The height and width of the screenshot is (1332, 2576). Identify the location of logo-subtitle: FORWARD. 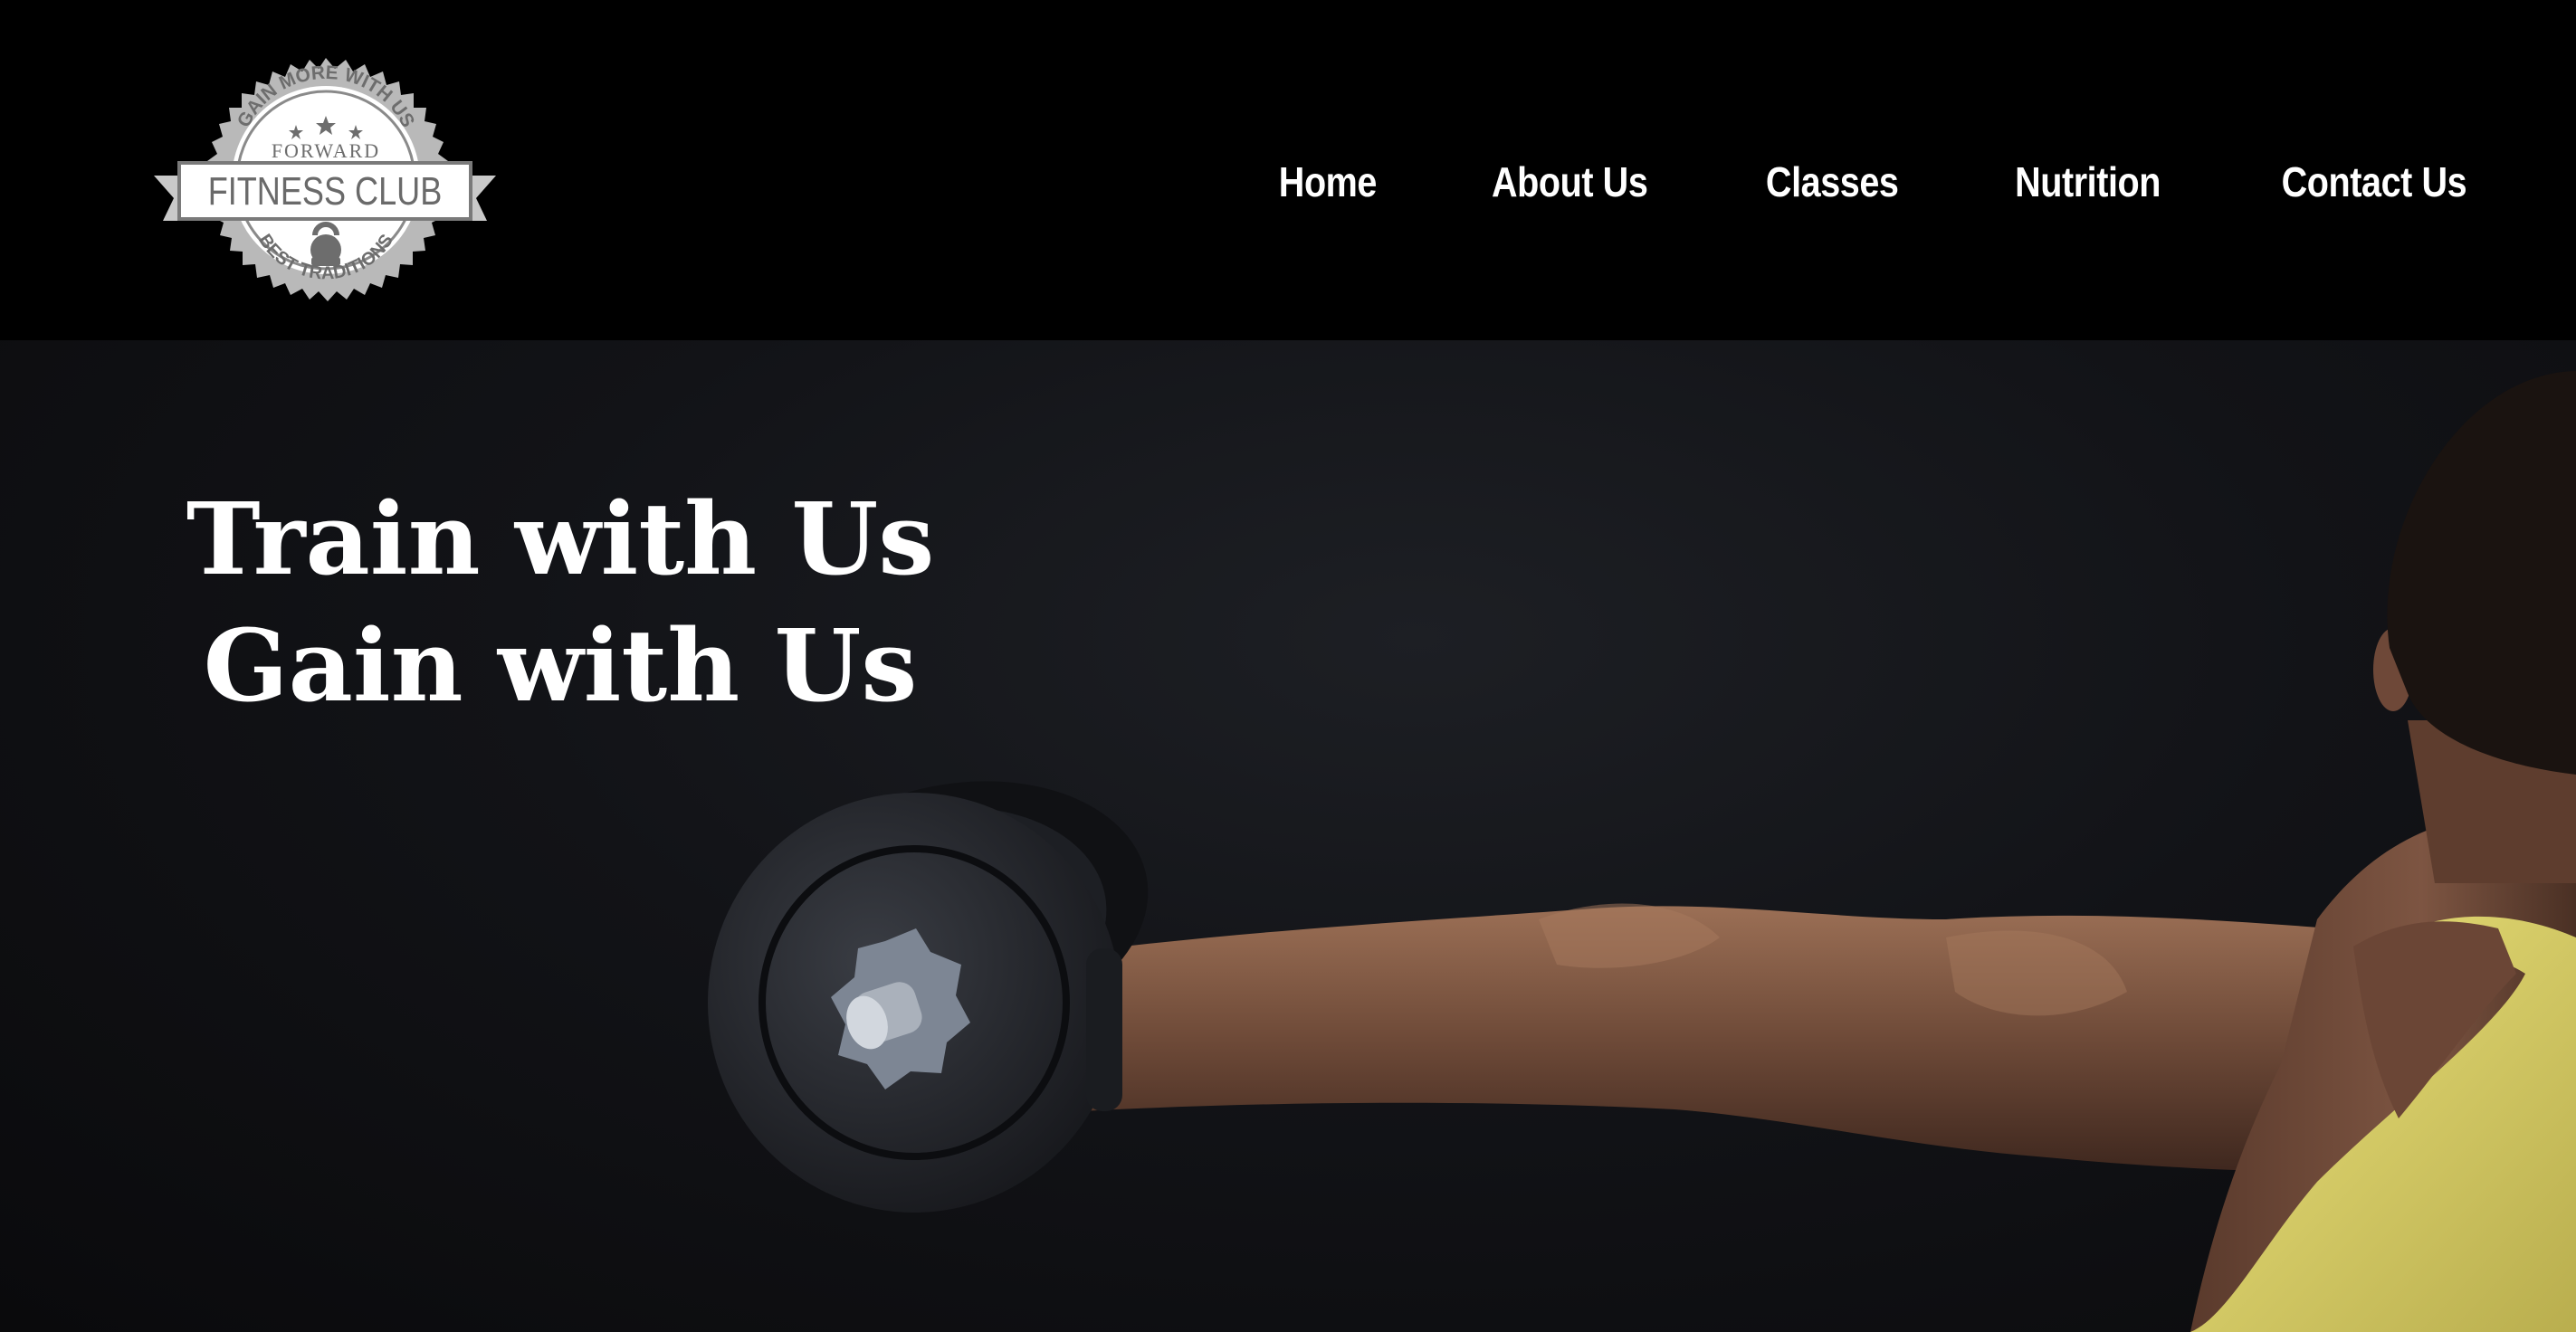
(326, 150).